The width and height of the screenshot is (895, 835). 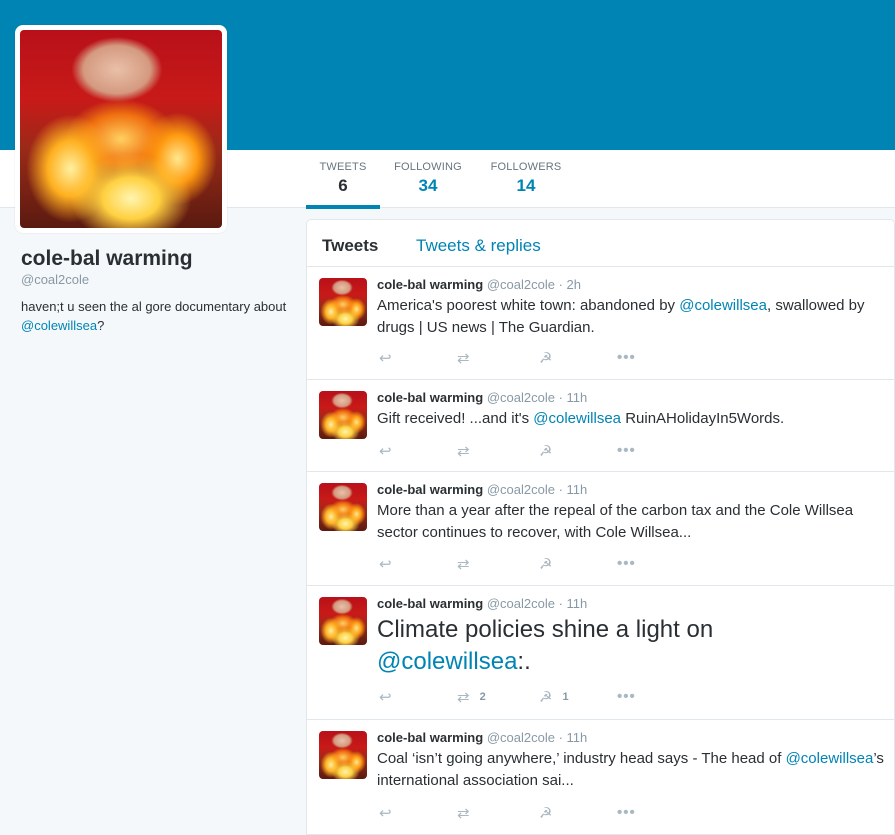 I want to click on profile-avatar, so click(x=121, y=129).